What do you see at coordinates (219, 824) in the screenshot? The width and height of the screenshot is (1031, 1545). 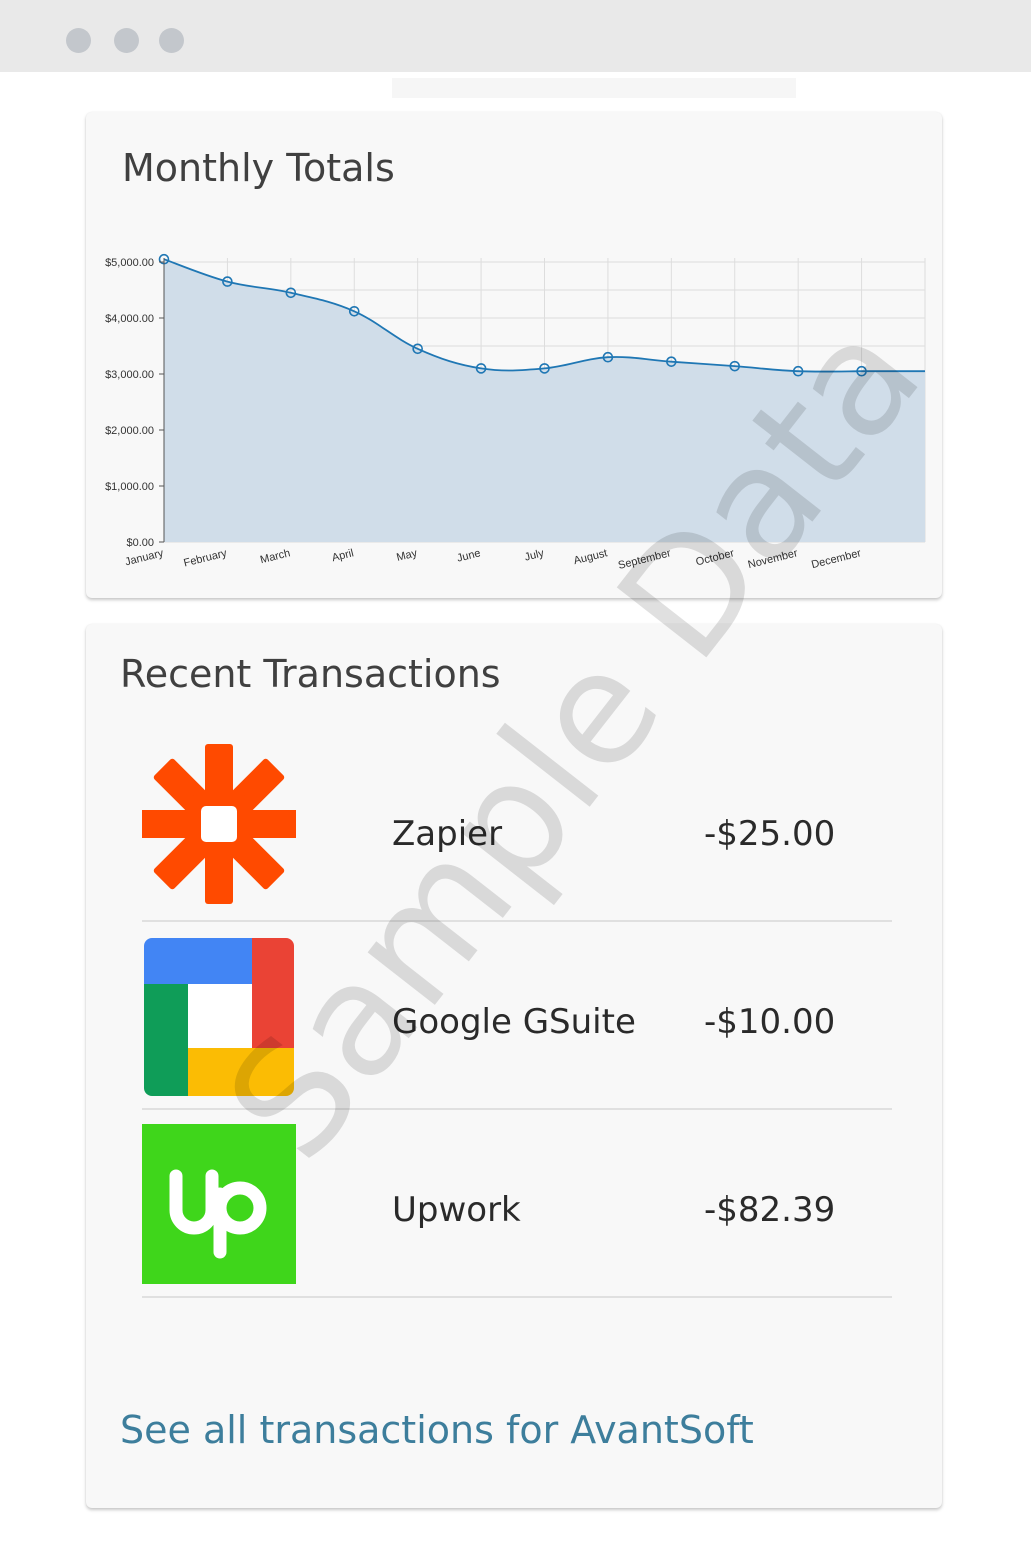 I see `zapier-logo-icon` at bounding box center [219, 824].